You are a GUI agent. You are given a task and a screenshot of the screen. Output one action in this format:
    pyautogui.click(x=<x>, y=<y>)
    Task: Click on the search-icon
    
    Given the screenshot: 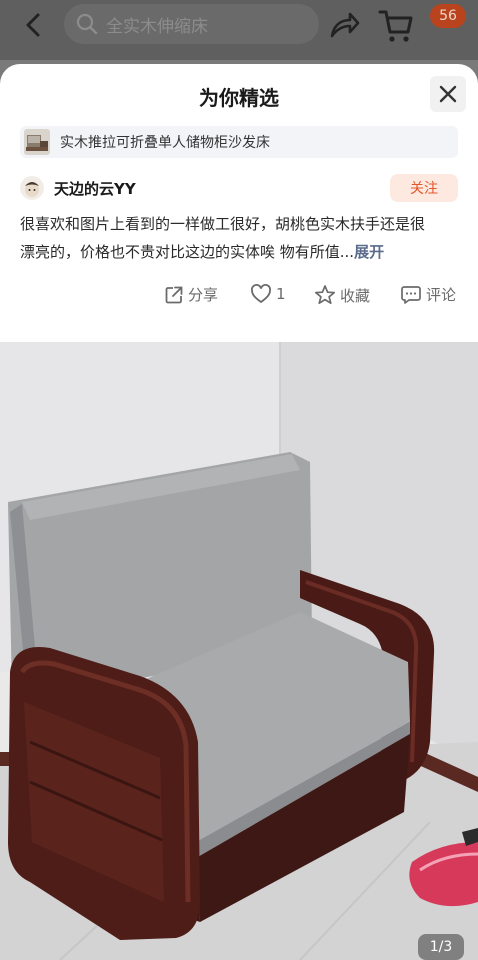 What is the action you would take?
    pyautogui.click(x=87, y=24)
    